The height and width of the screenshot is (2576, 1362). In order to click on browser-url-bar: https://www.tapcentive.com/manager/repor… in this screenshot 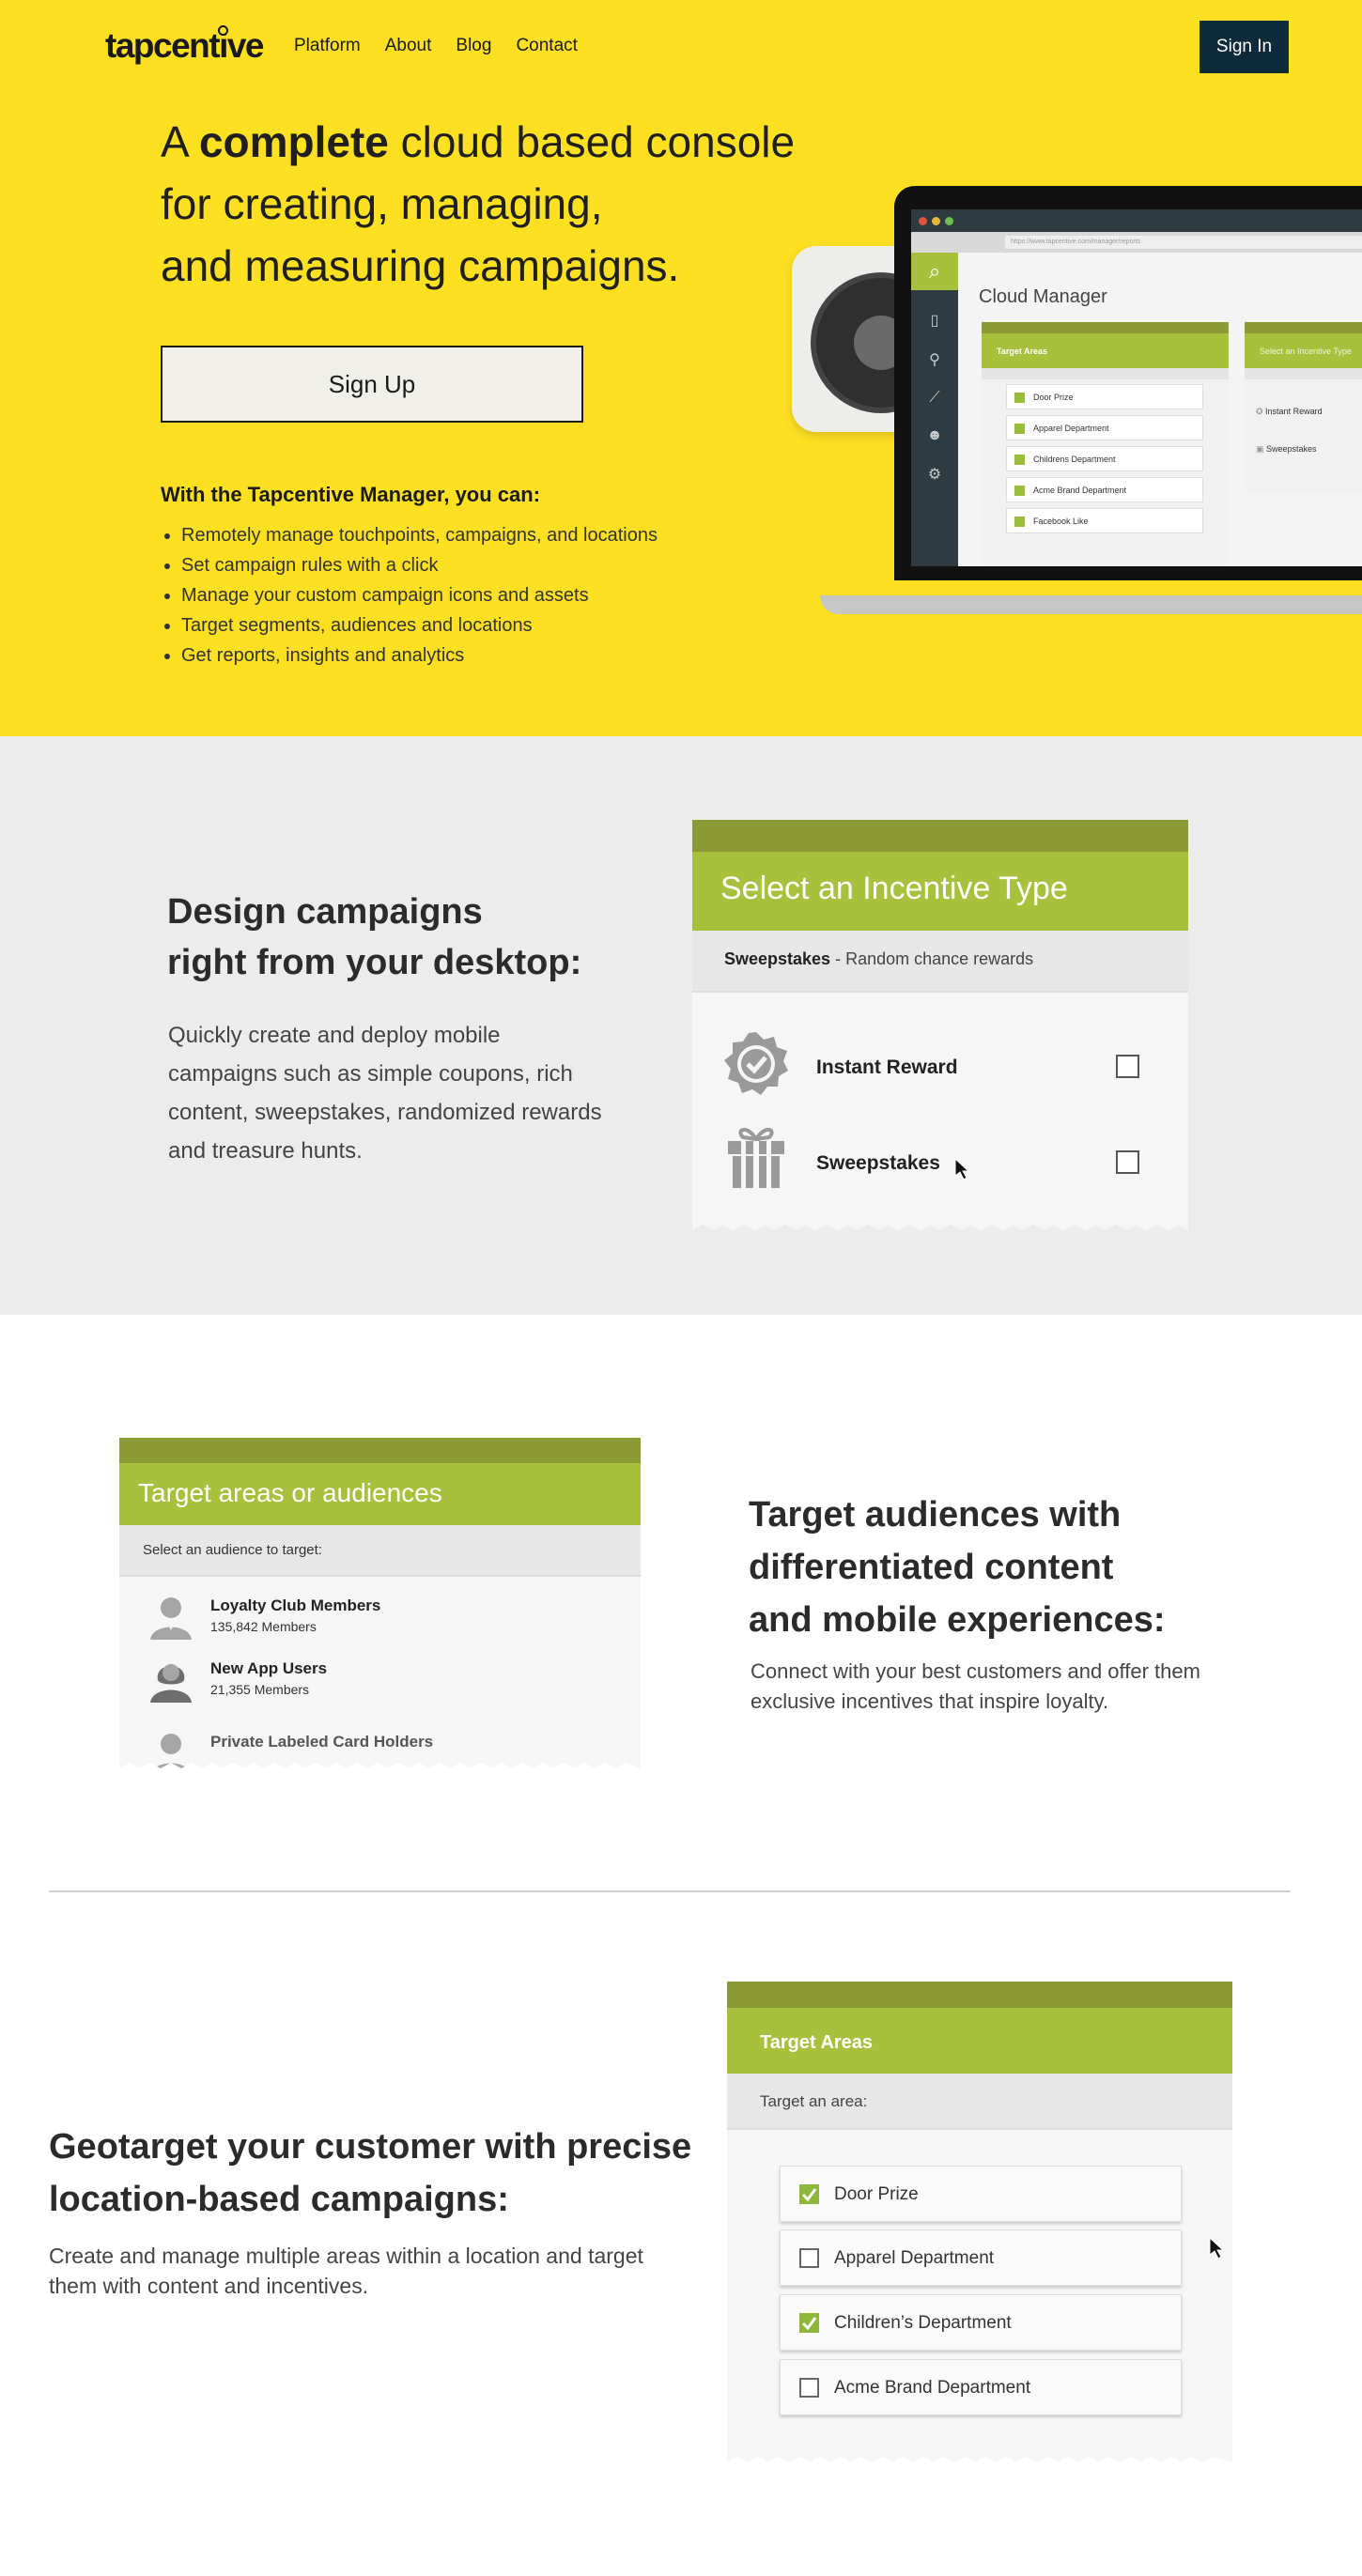, I will do `click(1136, 243)`.